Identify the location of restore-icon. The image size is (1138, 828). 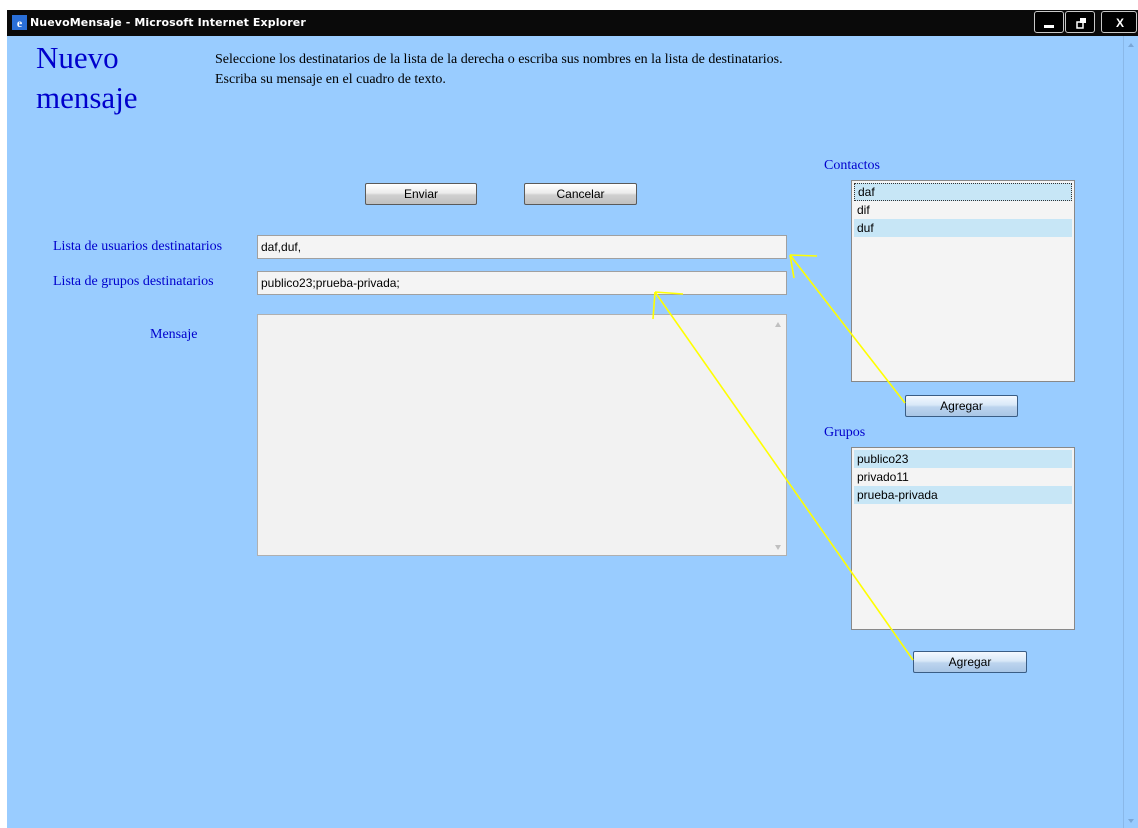
(1081, 23).